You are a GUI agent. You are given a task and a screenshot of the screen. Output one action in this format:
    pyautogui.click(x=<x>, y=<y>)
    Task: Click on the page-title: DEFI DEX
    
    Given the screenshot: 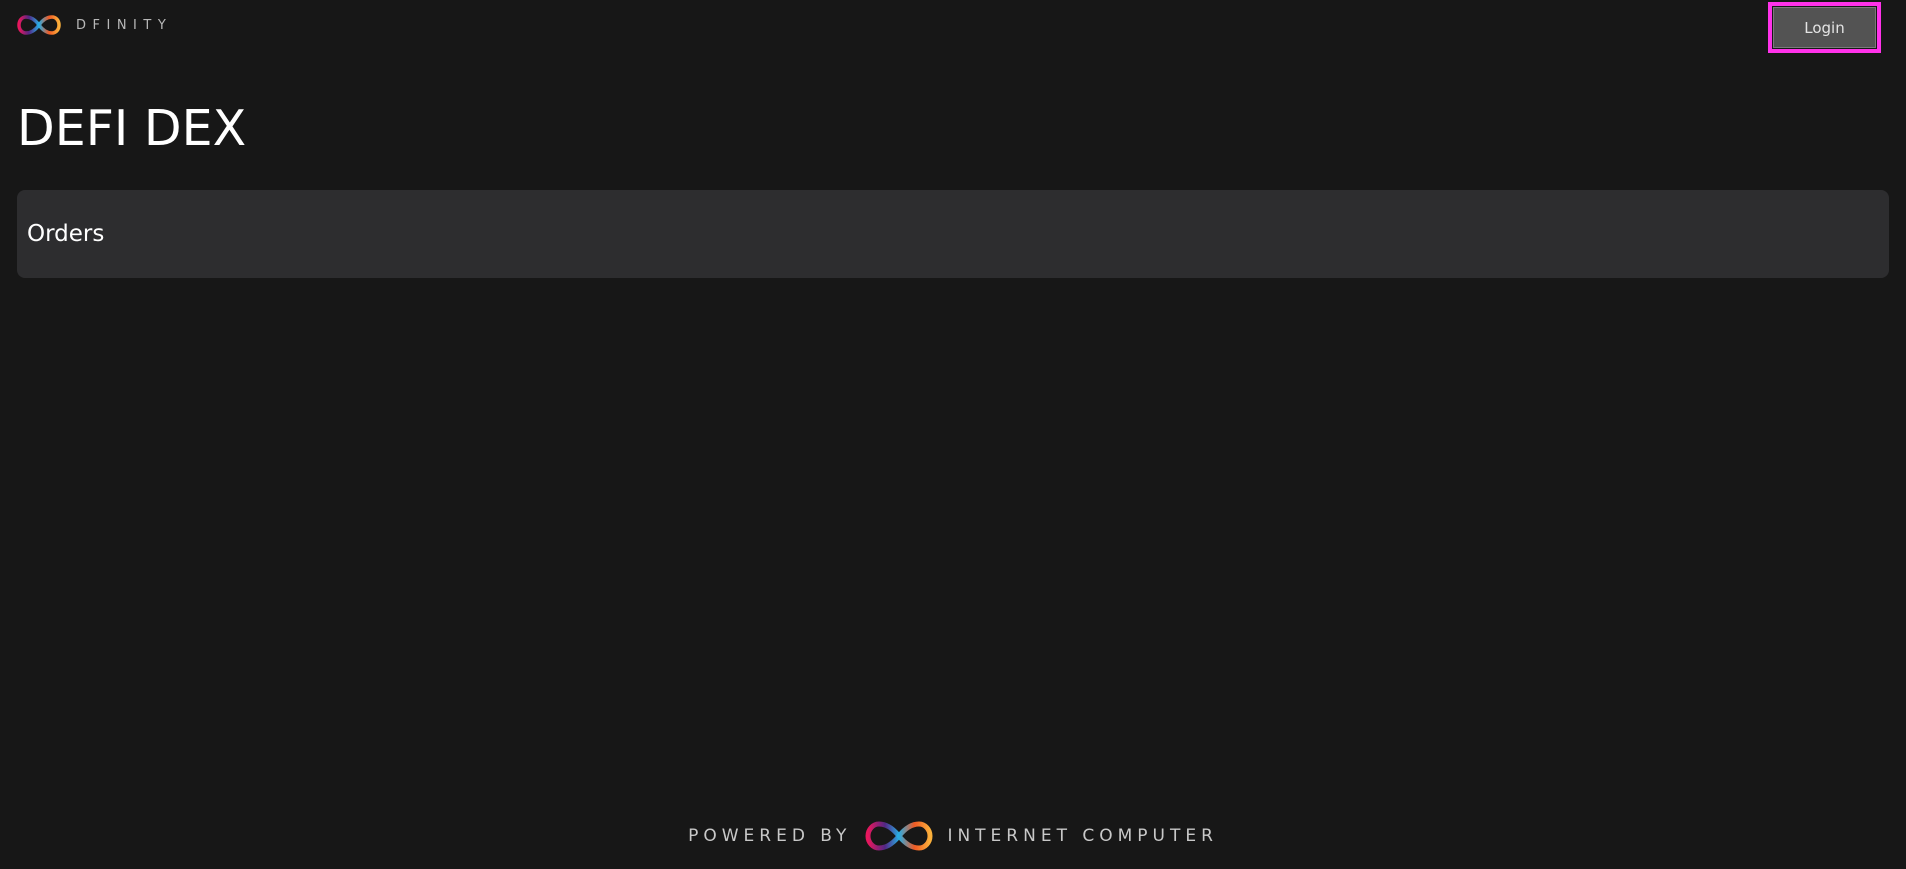 What is the action you would take?
    pyautogui.click(x=132, y=128)
    